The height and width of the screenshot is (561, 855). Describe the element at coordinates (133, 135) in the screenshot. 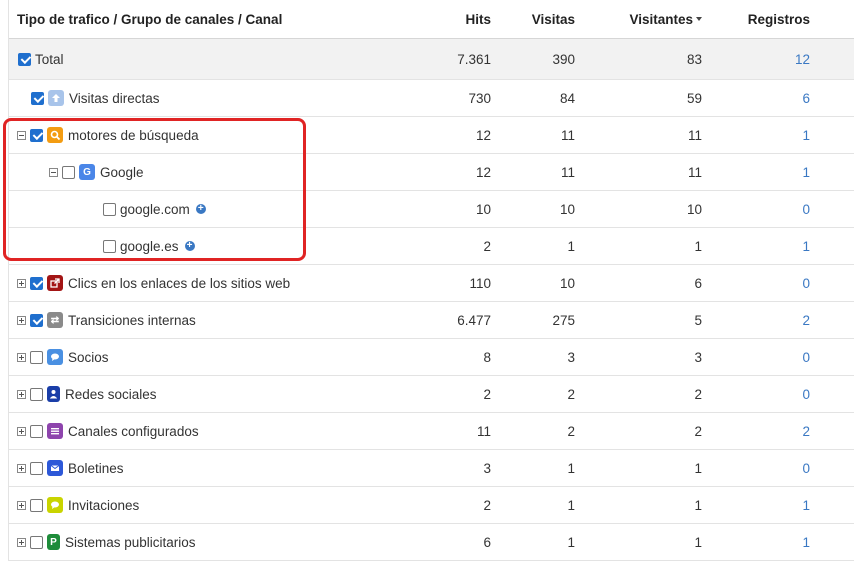

I see `row-label: motores de búsqueda` at that location.